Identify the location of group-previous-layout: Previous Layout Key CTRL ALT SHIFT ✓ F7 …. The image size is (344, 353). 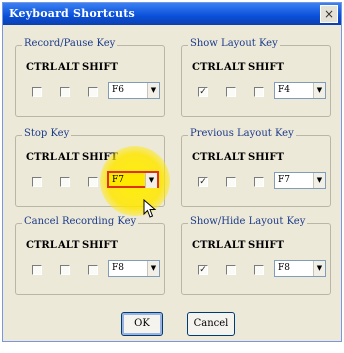
(256, 167).